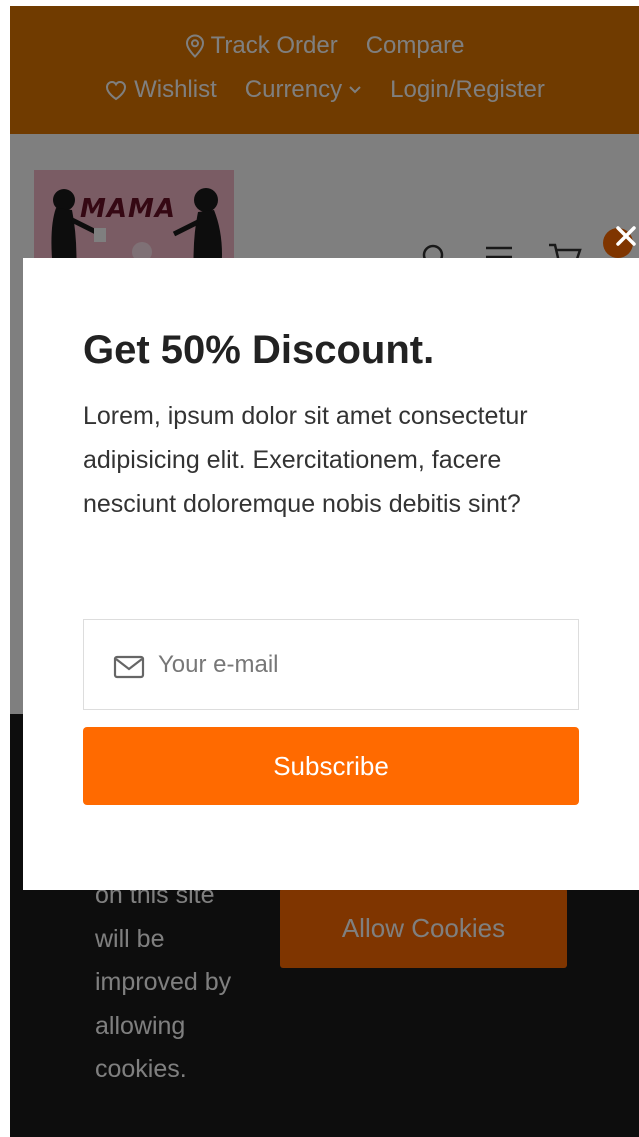  I want to click on close-icon, so click(626, 237).